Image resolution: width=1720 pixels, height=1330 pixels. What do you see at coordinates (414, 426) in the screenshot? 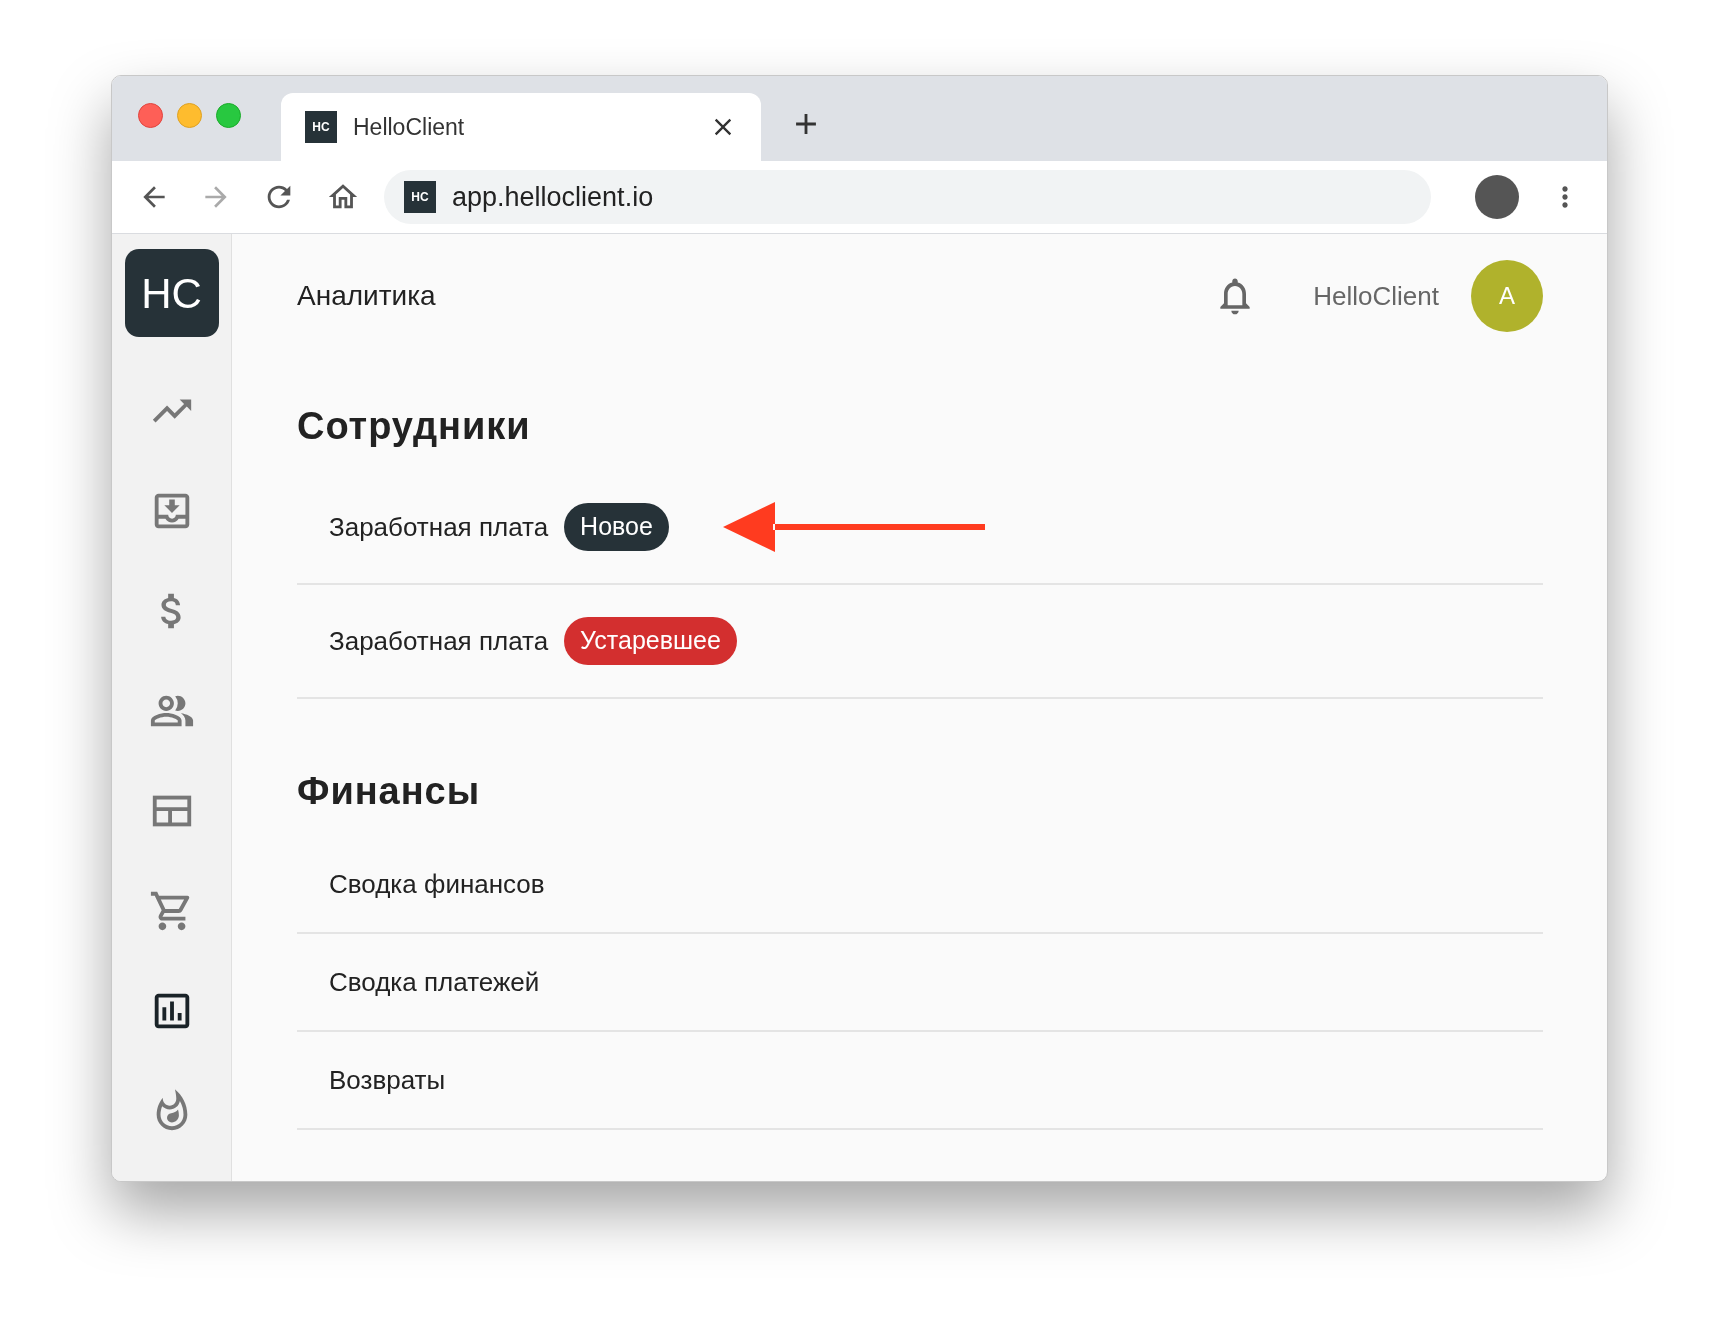
I see `section-title: Сотрудники` at bounding box center [414, 426].